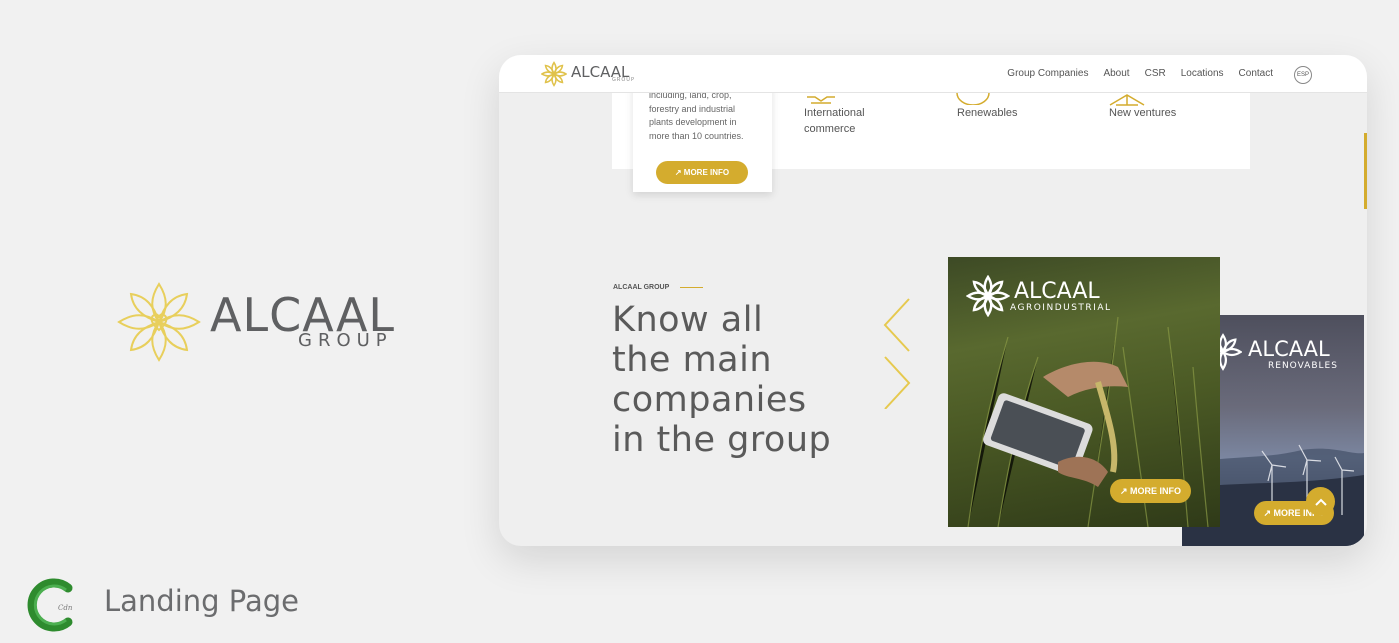 The height and width of the screenshot is (643, 1399). Describe the element at coordinates (1116, 73) in the screenshot. I see `nav-item-about: About` at that location.